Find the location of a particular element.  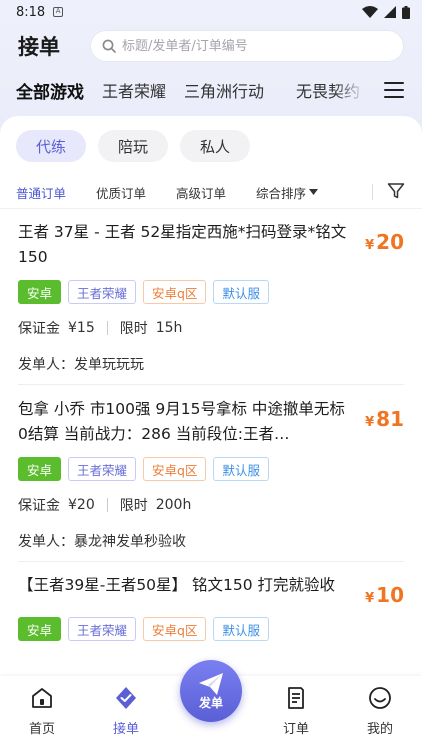

time-limit-value: 200h is located at coordinates (173, 505).